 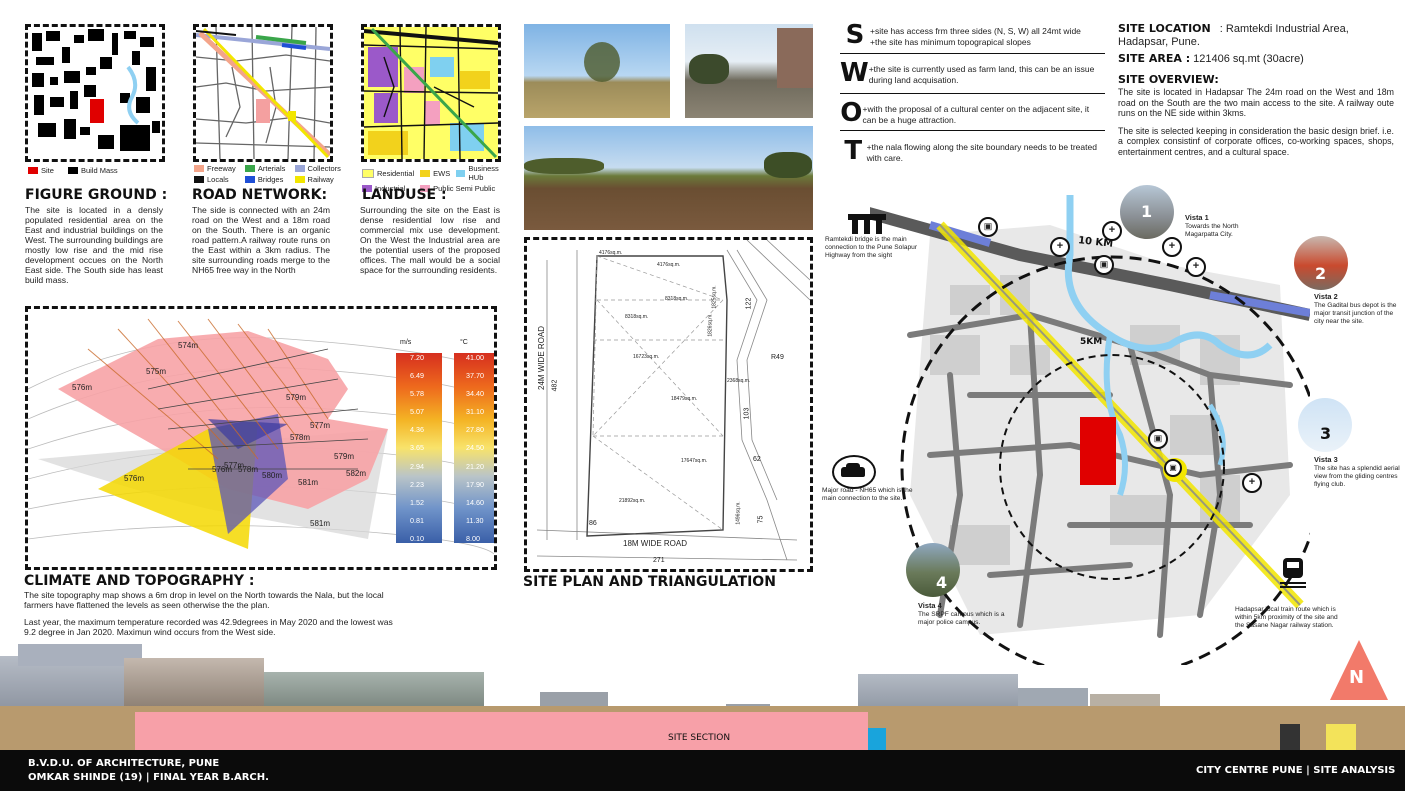 I want to click on plan-dimension: 75, so click(x=761, y=519).